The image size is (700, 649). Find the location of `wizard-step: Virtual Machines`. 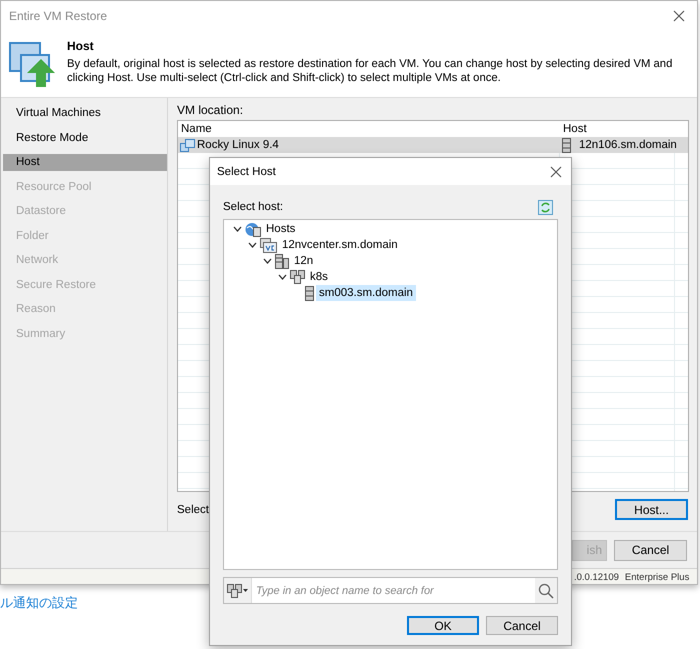

wizard-step: Virtual Machines is located at coordinates (85, 113).